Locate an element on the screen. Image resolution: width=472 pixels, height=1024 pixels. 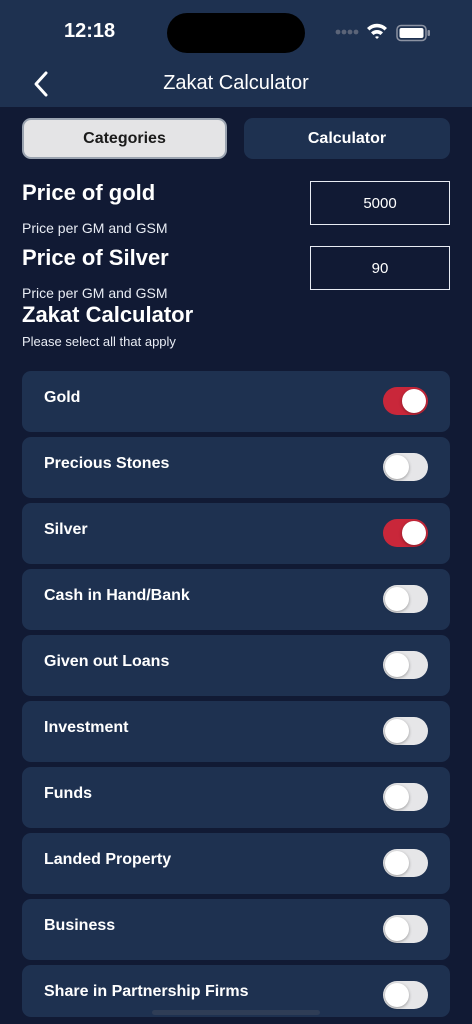
category-label: Funds is located at coordinates (68, 793).